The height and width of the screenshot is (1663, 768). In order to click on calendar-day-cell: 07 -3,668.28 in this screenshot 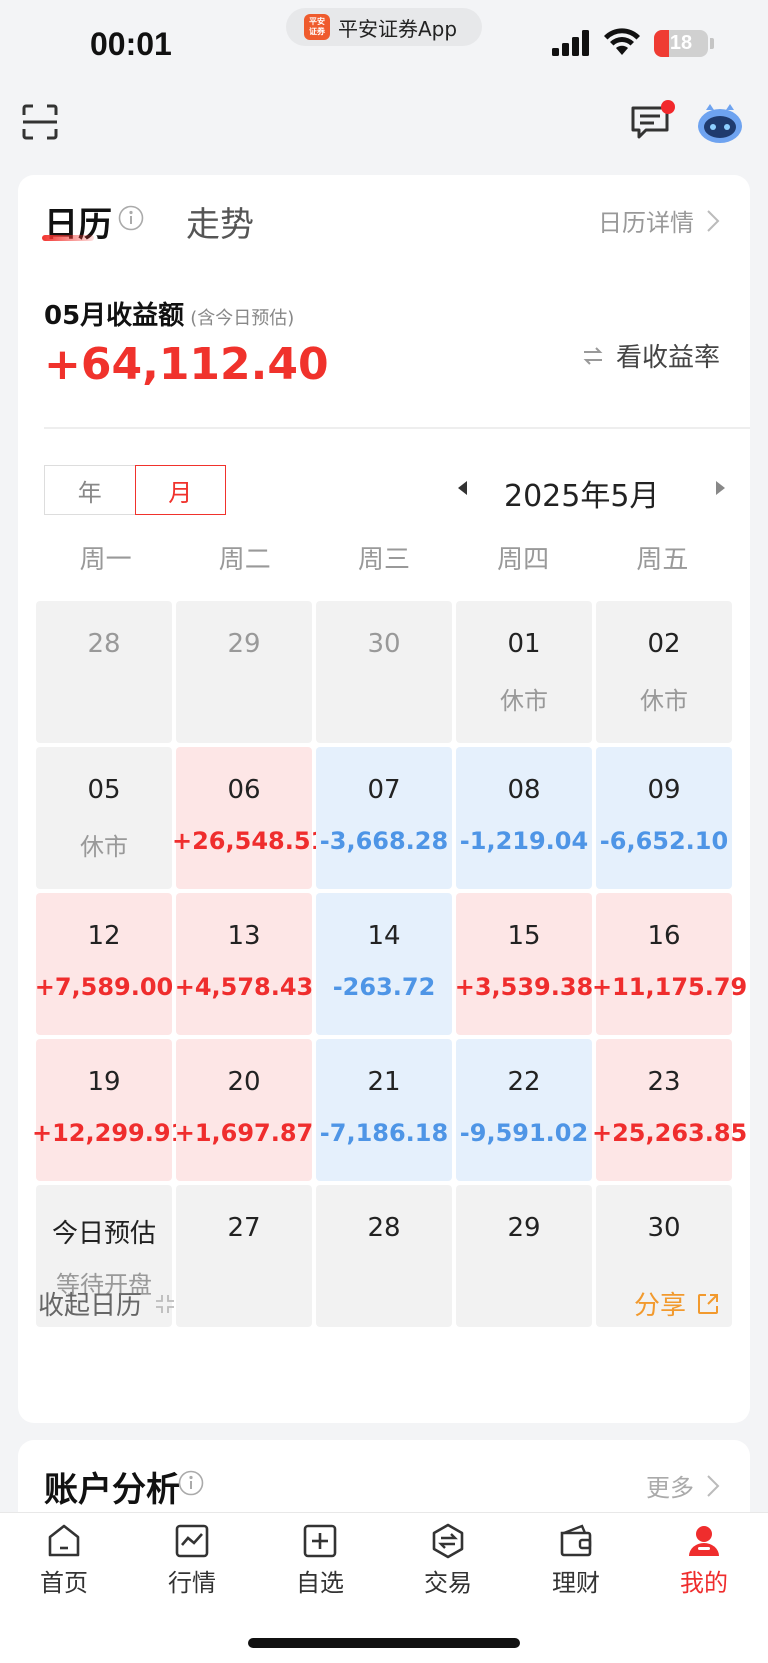, I will do `click(384, 818)`.